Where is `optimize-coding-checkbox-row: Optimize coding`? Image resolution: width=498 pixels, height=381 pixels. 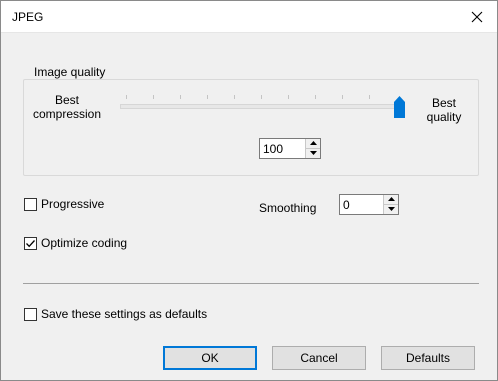 optimize-coding-checkbox-row: Optimize coding is located at coordinates (75, 243).